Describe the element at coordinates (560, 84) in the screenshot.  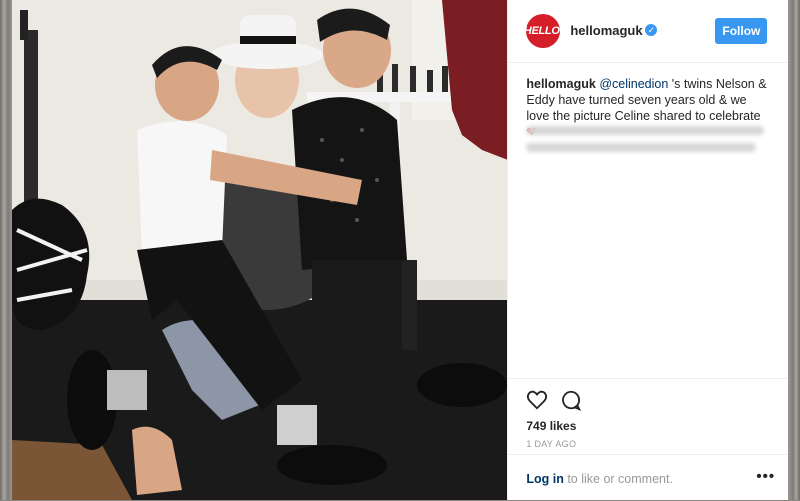
I see `caption-username: hellomaguk` at that location.